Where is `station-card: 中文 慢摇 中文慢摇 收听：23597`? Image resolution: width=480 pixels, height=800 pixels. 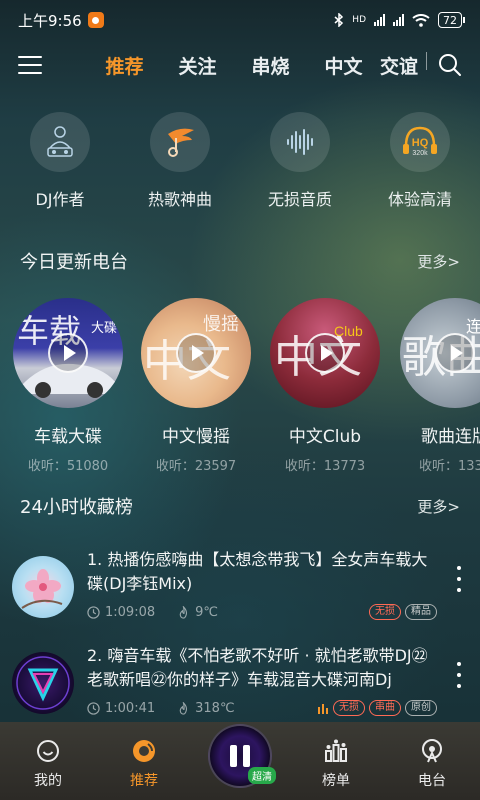 station-card: 中文 慢摇 中文慢摇 收听：23597 is located at coordinates (196, 386).